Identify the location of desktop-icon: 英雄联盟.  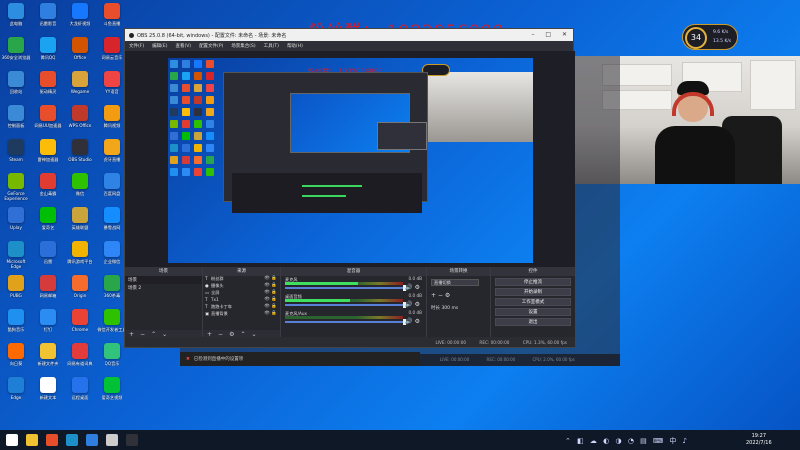
(80, 221).